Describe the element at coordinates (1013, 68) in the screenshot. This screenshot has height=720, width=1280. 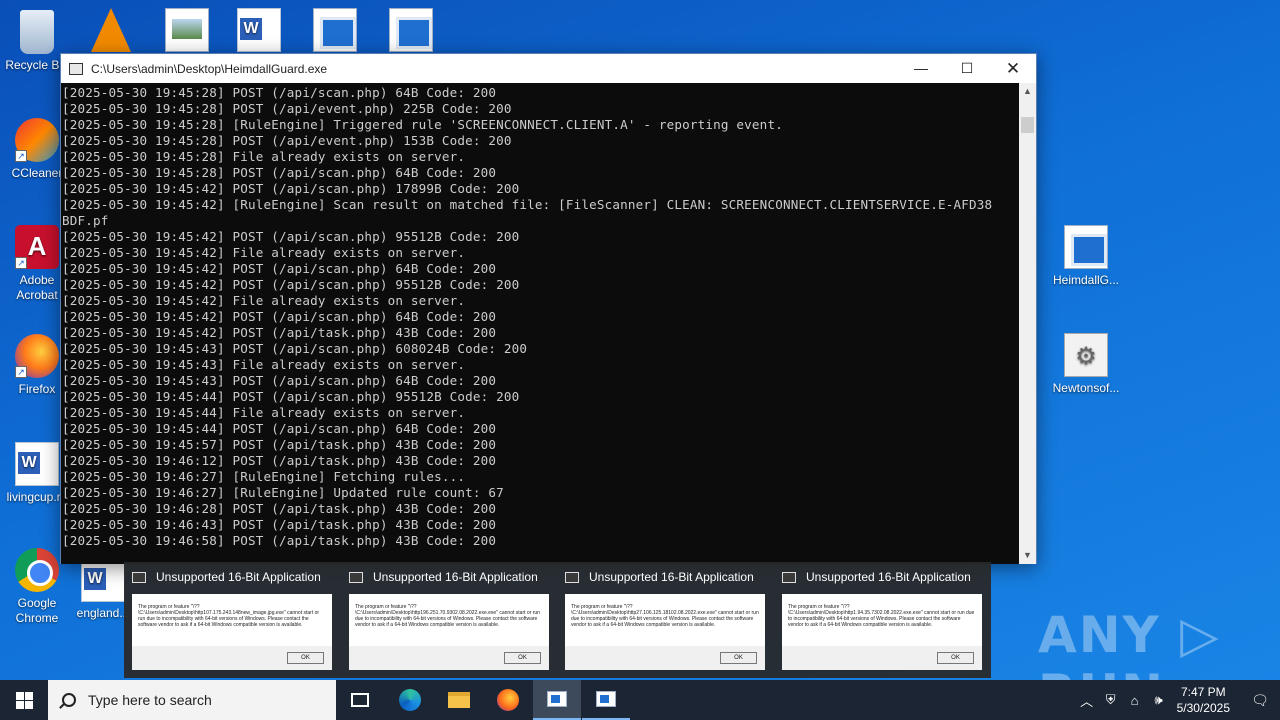
I see `close-button: ✕` at that location.